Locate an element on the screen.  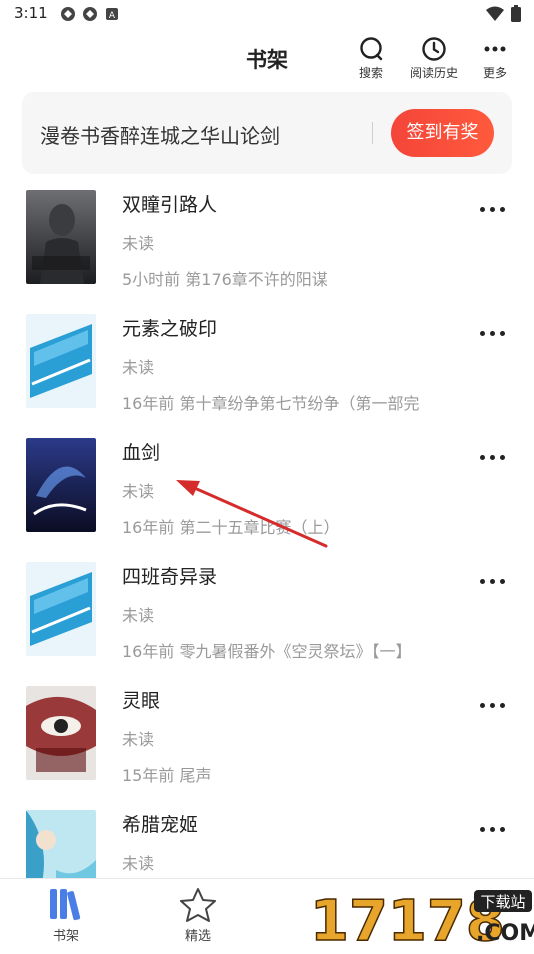
svg-text: A is located at coordinates (112, 16).